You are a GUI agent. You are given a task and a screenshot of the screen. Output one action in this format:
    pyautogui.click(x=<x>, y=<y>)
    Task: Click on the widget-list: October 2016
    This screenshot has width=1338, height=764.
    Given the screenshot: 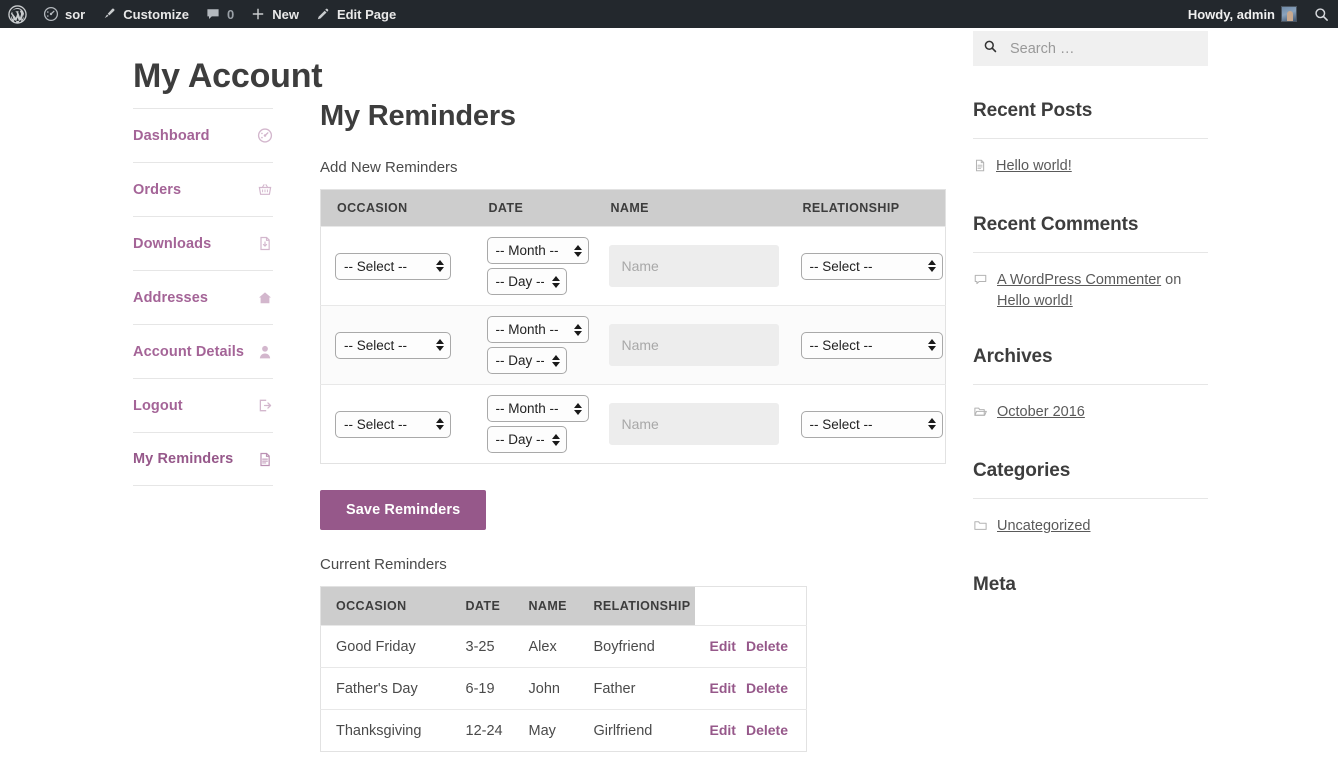 What is the action you would take?
    pyautogui.click(x=1090, y=405)
    